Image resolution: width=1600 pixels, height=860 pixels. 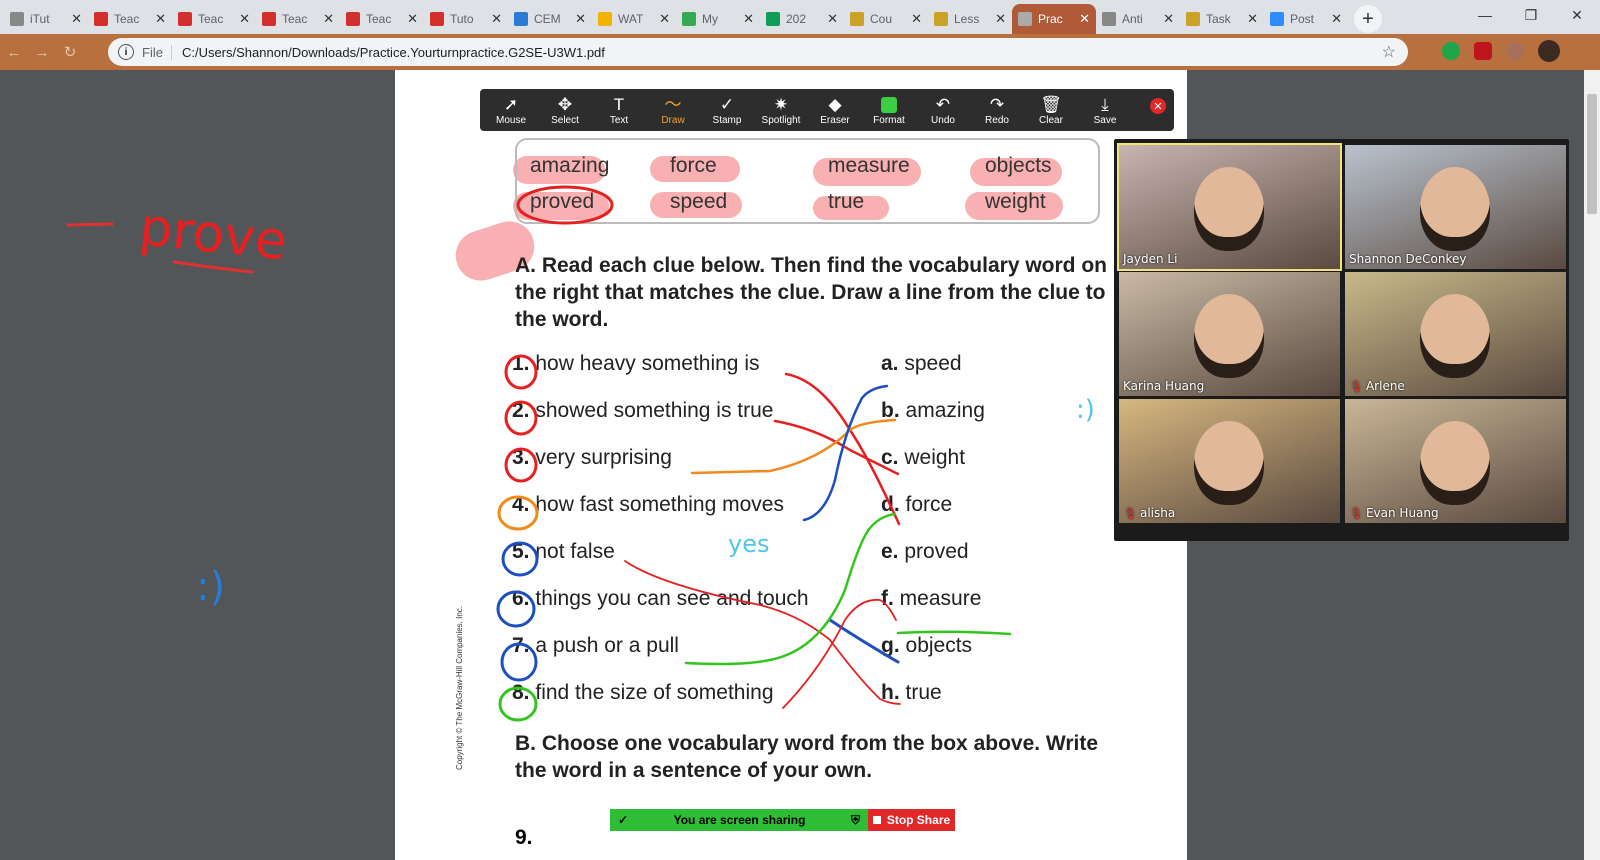 What do you see at coordinates (1455, 334) in the screenshot?
I see `participant-tile: 🎙 Arlene` at bounding box center [1455, 334].